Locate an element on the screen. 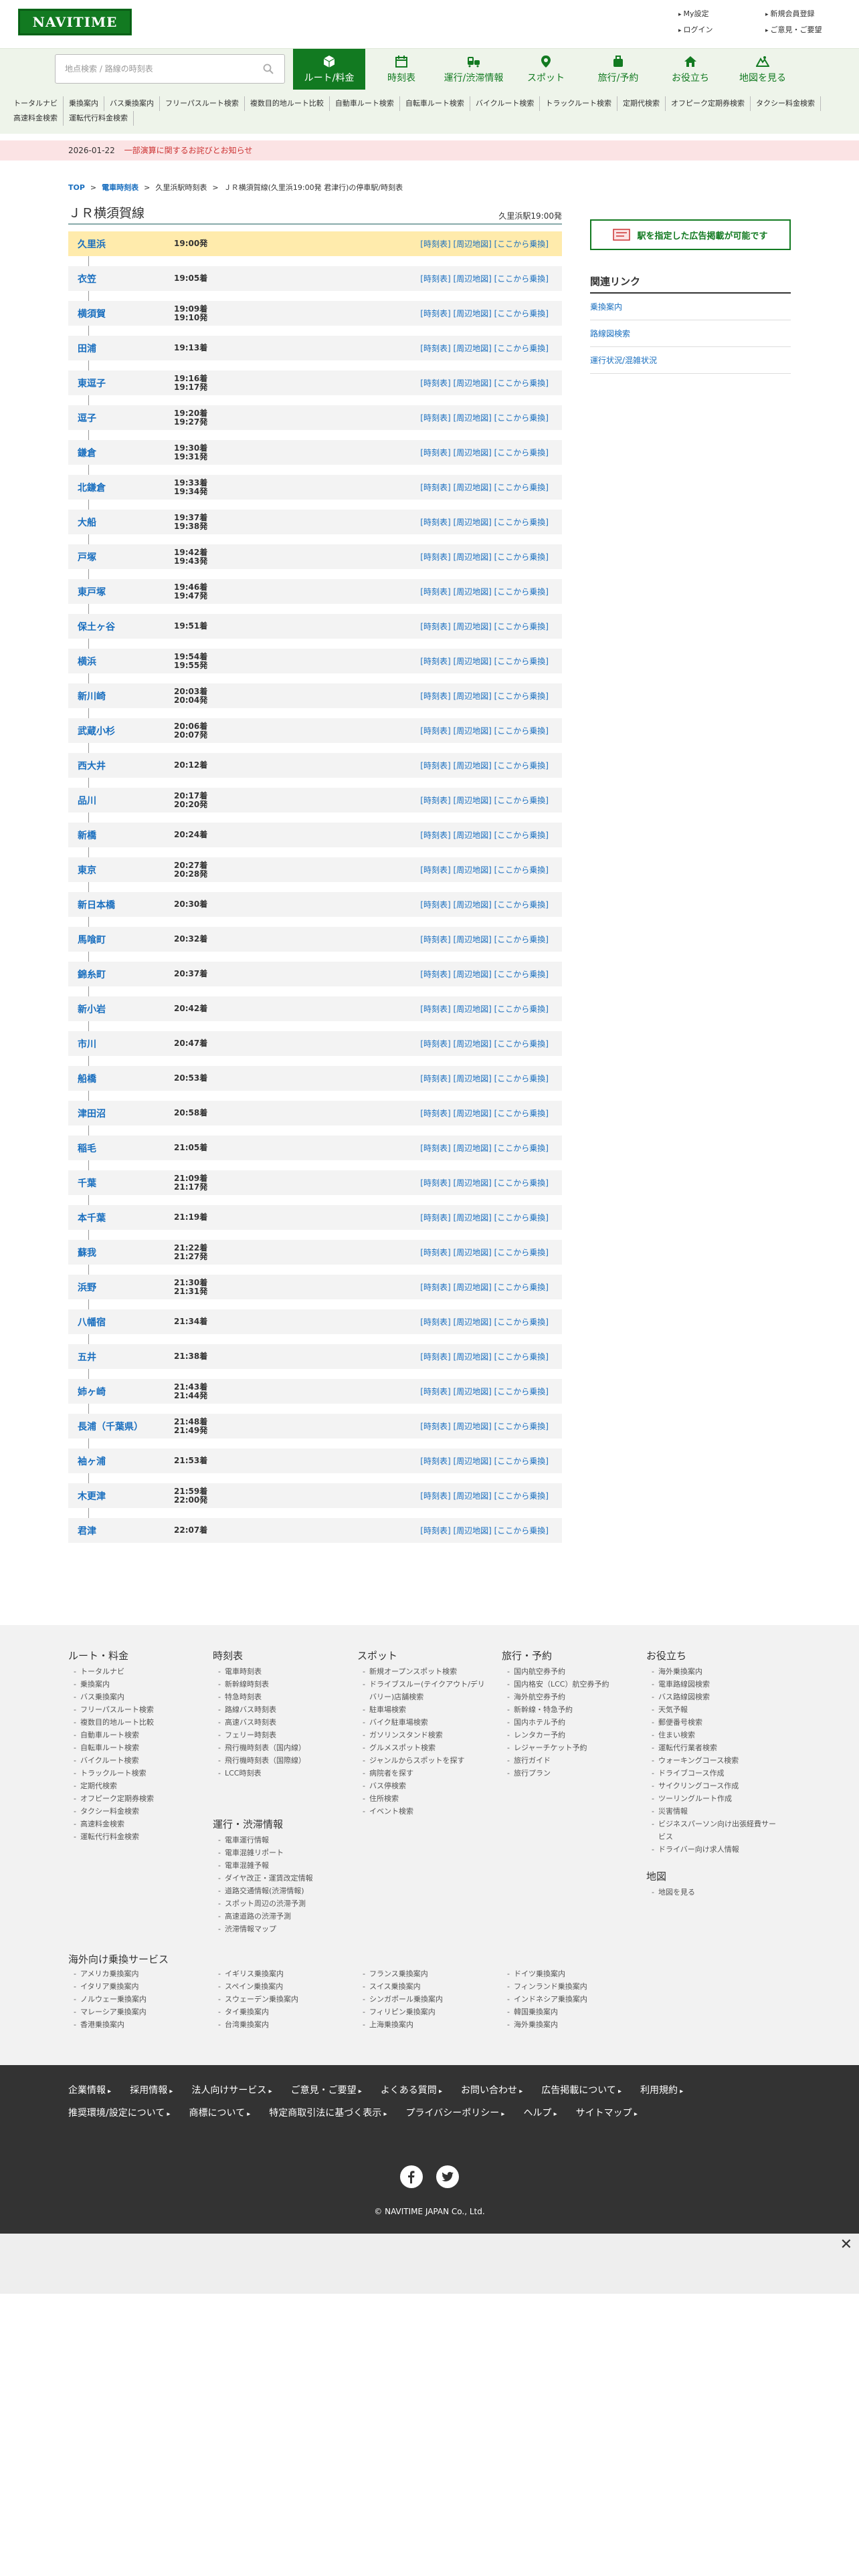 Image resolution: width=859 pixels, height=2576 pixels. footer-link: 高速バス時刻表 is located at coordinates (280, 1722).